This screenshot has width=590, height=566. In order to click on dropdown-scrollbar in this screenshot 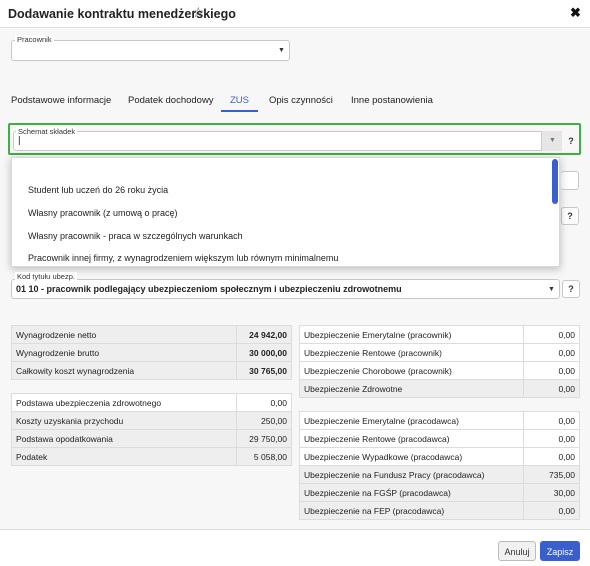, I will do `click(555, 181)`.